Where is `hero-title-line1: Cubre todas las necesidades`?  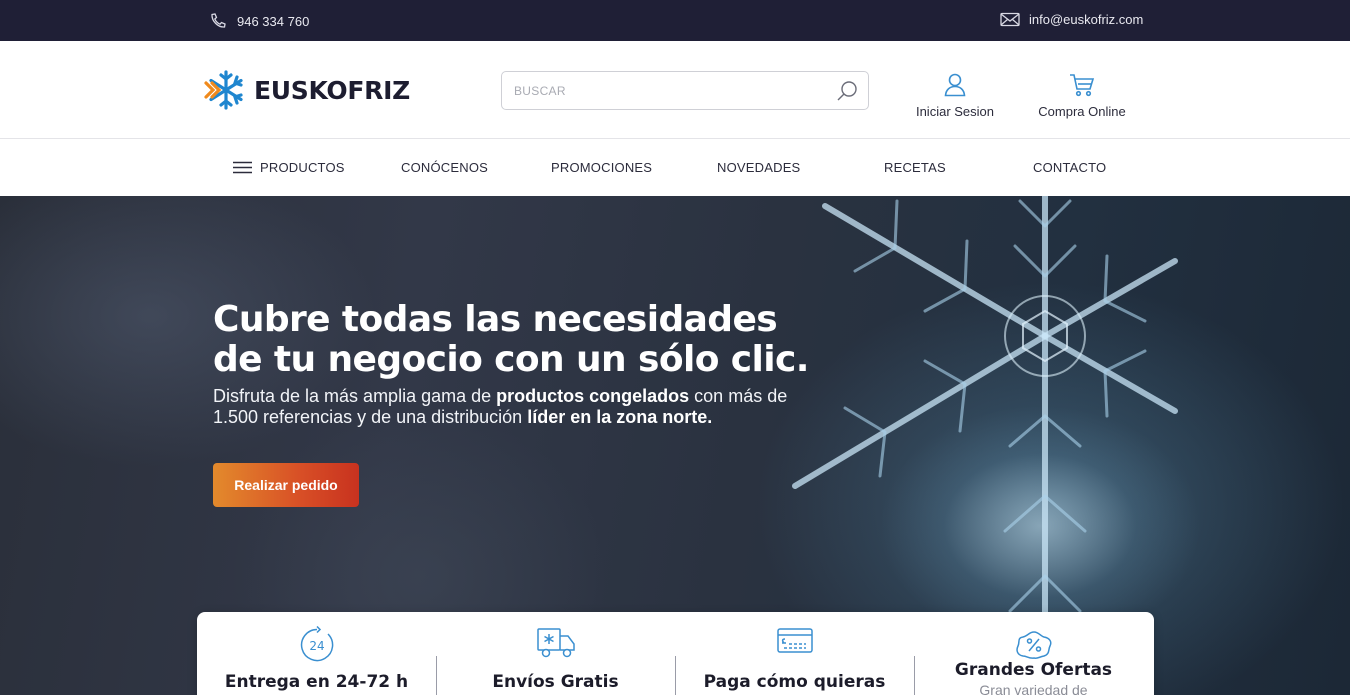 hero-title-line1: Cubre todas las necesidades is located at coordinates (495, 319).